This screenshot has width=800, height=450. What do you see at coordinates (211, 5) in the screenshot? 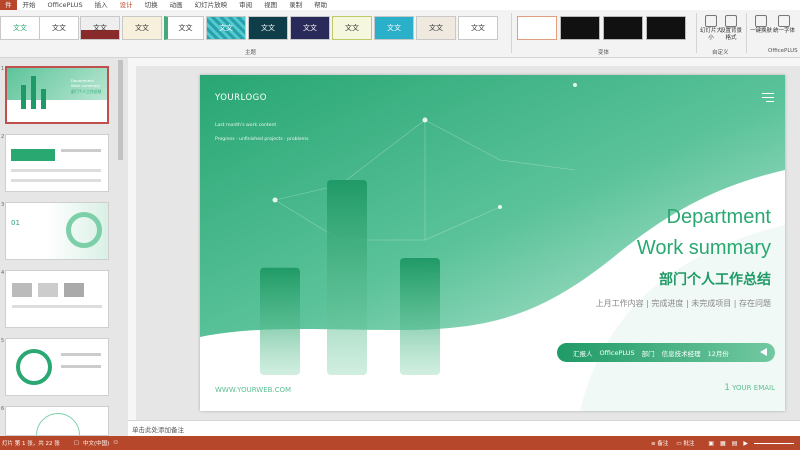
I see `tab-slideshow: 幻灯片放映` at bounding box center [211, 5].